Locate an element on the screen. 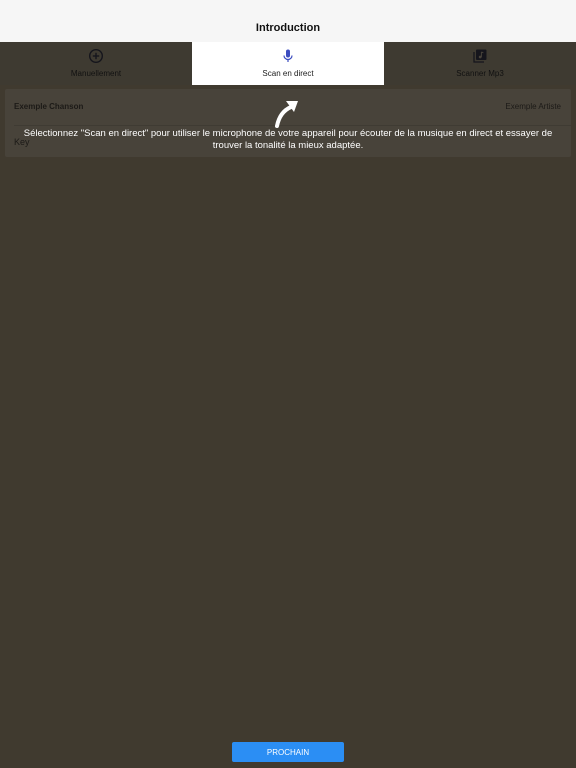 Image resolution: width=576 pixels, height=768 pixels. tab-scanner-mp3: Scanner Mp3 is located at coordinates (480, 63).